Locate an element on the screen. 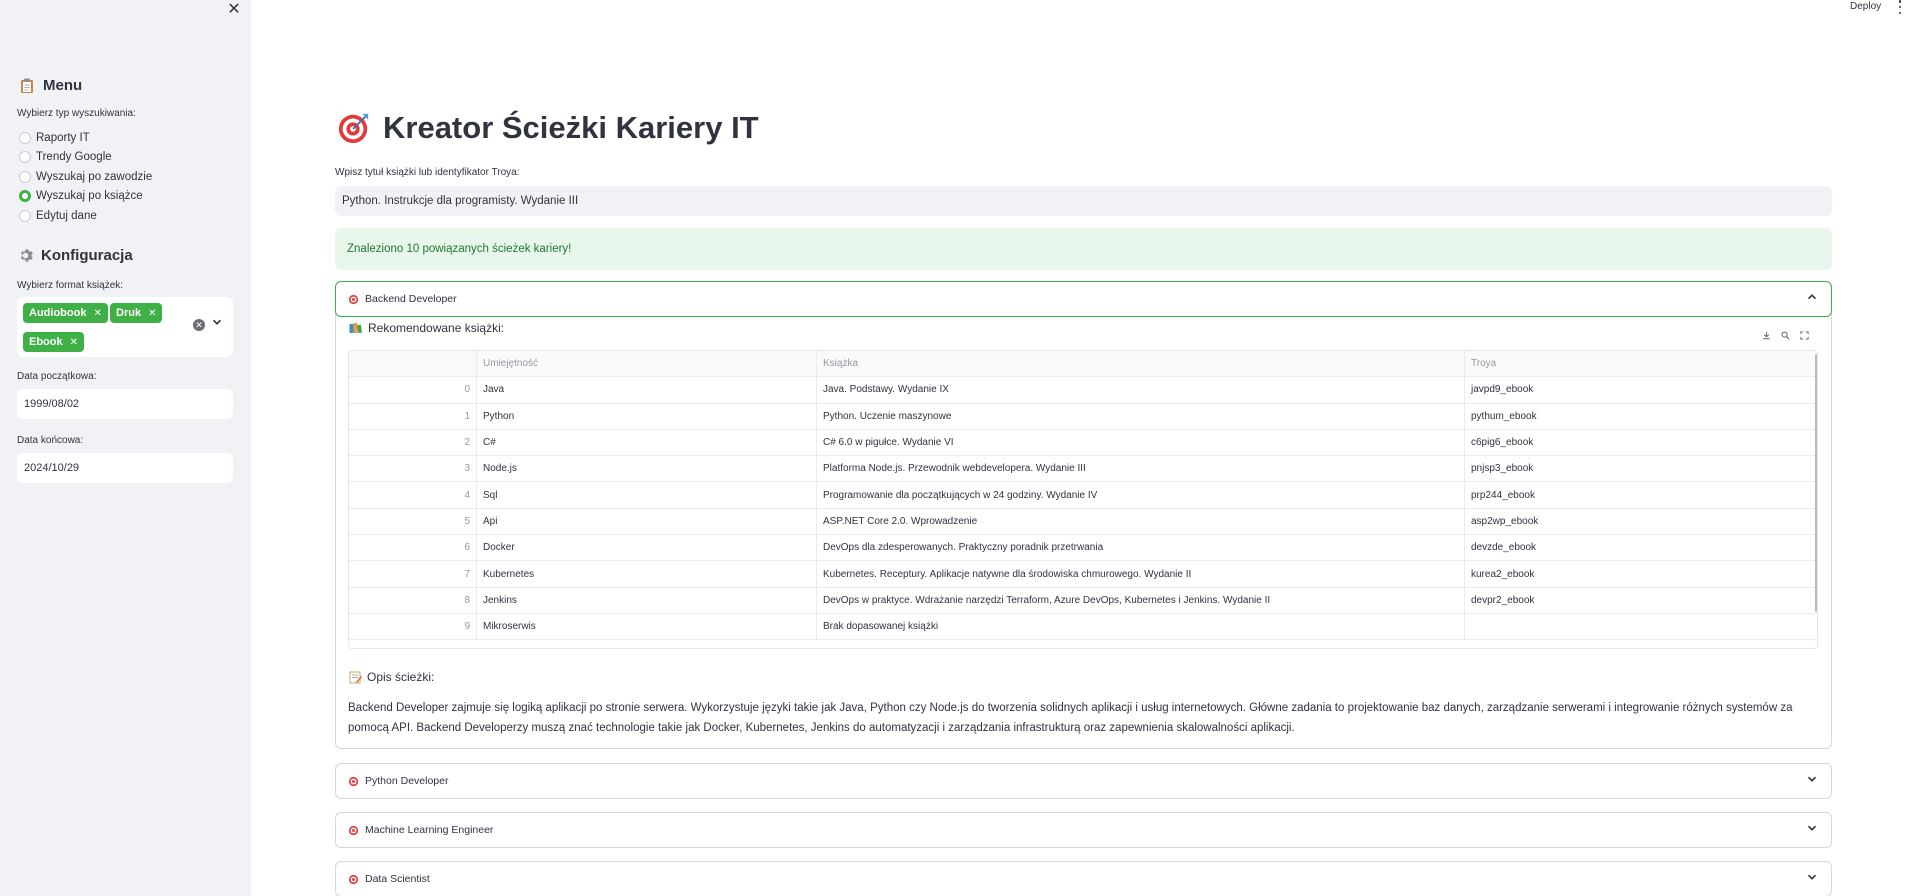 The height and width of the screenshot is (896, 1910). deploy-button: Deploy is located at coordinates (1865, 6).